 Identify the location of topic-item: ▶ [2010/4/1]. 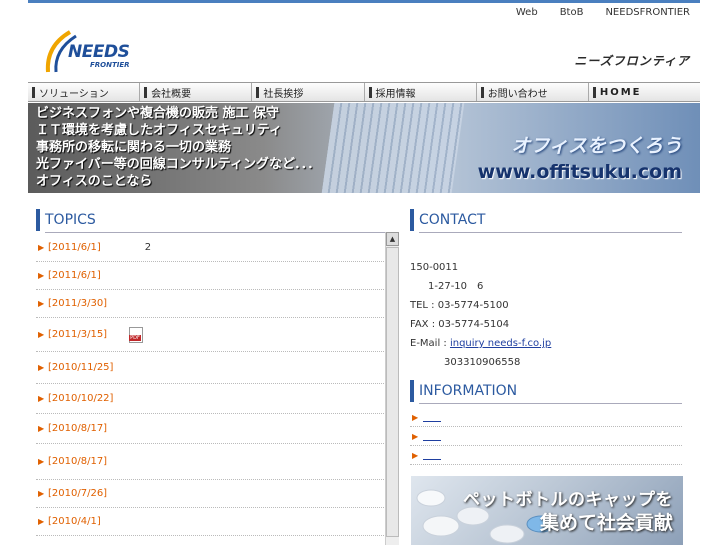
(210, 522).